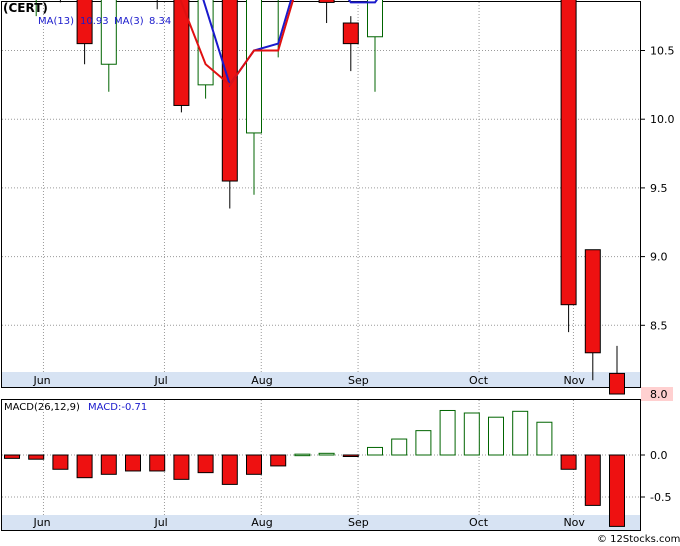 Image resolution: width=680 pixels, height=546 pixels. Describe the element at coordinates (160, 380) in the screenshot. I see `price-month-label: Jul` at that location.